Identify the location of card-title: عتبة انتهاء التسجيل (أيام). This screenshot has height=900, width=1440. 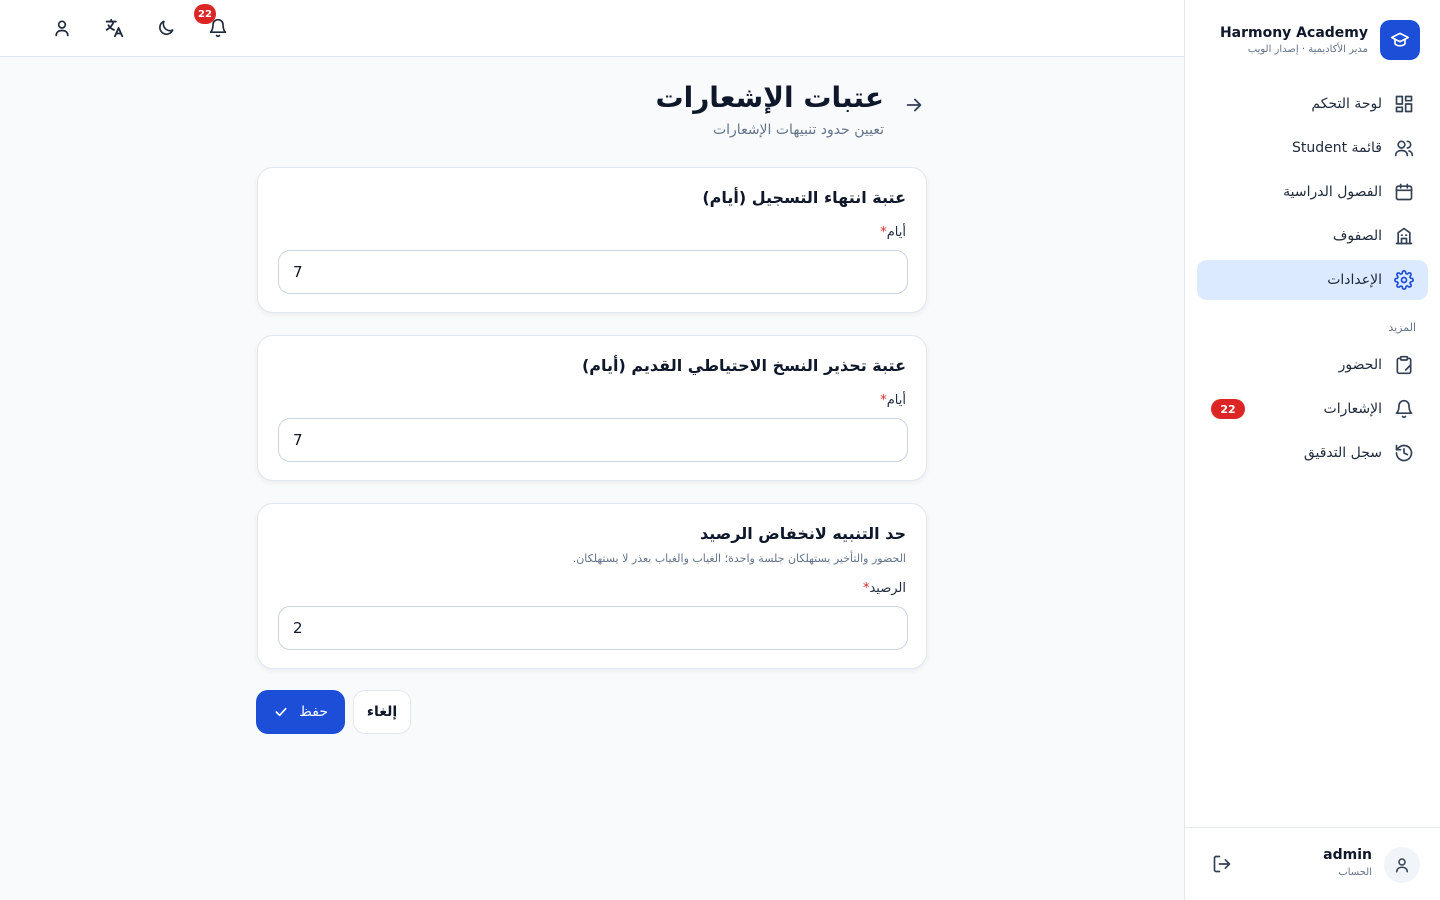
(804, 197).